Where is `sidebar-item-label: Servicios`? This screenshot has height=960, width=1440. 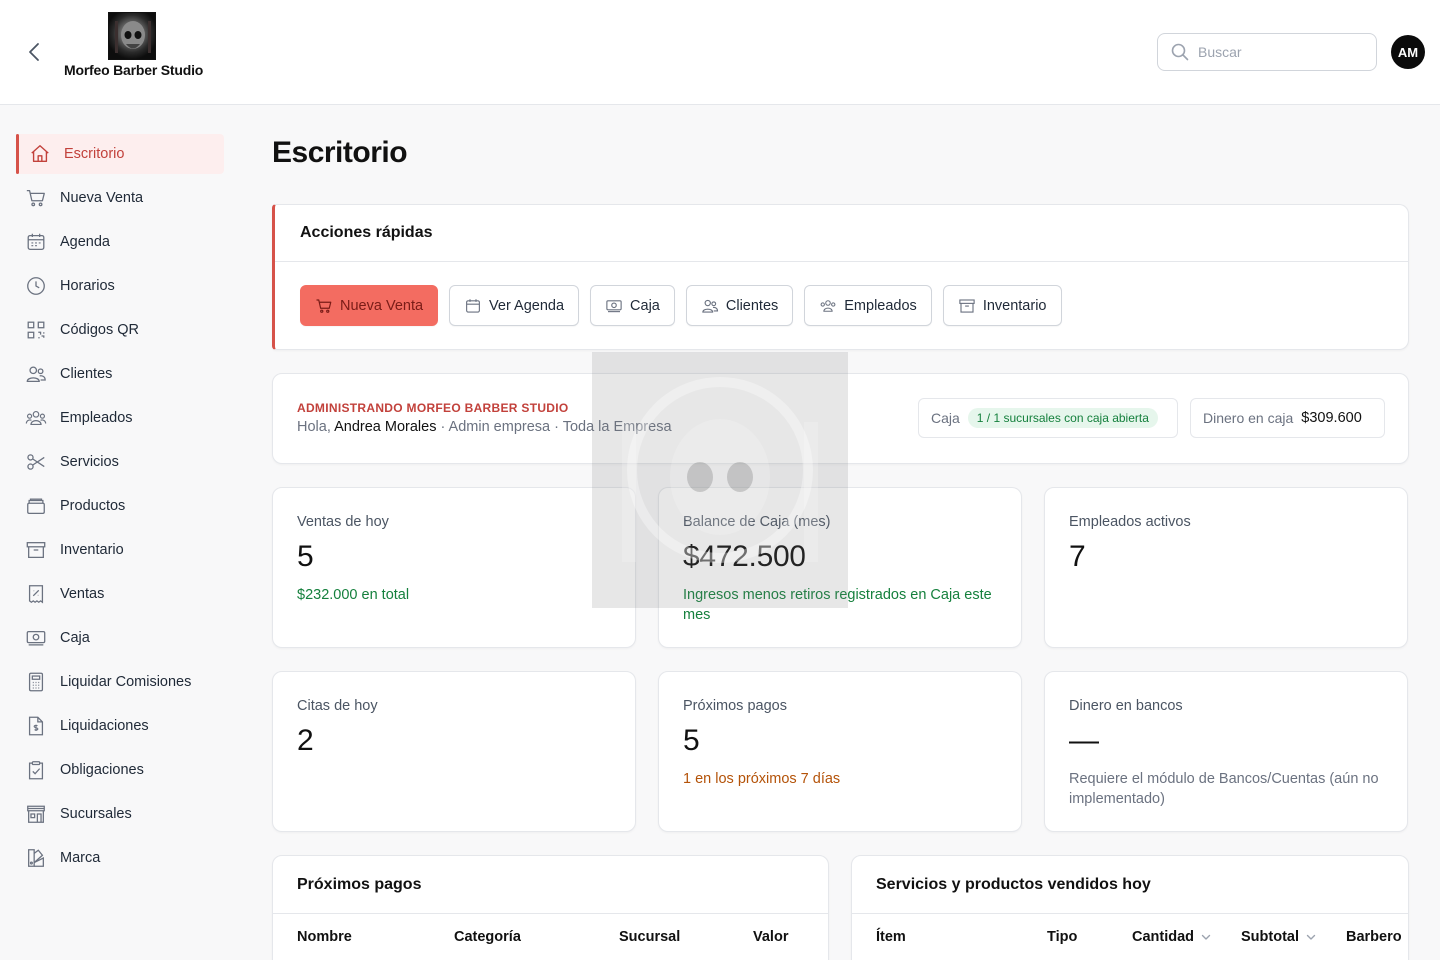
sidebar-item-label: Servicios is located at coordinates (89, 462).